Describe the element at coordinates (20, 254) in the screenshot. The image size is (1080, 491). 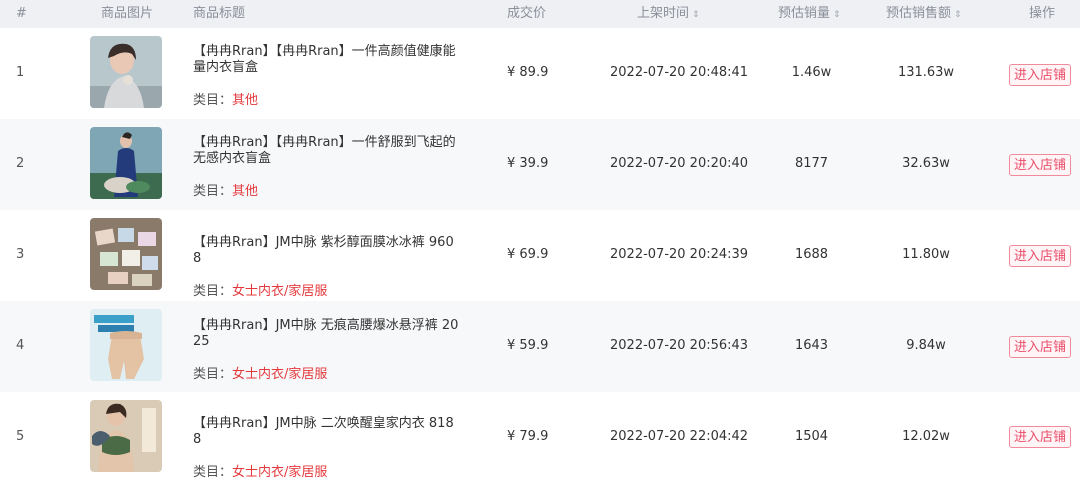
I see `row-index: 3` at that location.